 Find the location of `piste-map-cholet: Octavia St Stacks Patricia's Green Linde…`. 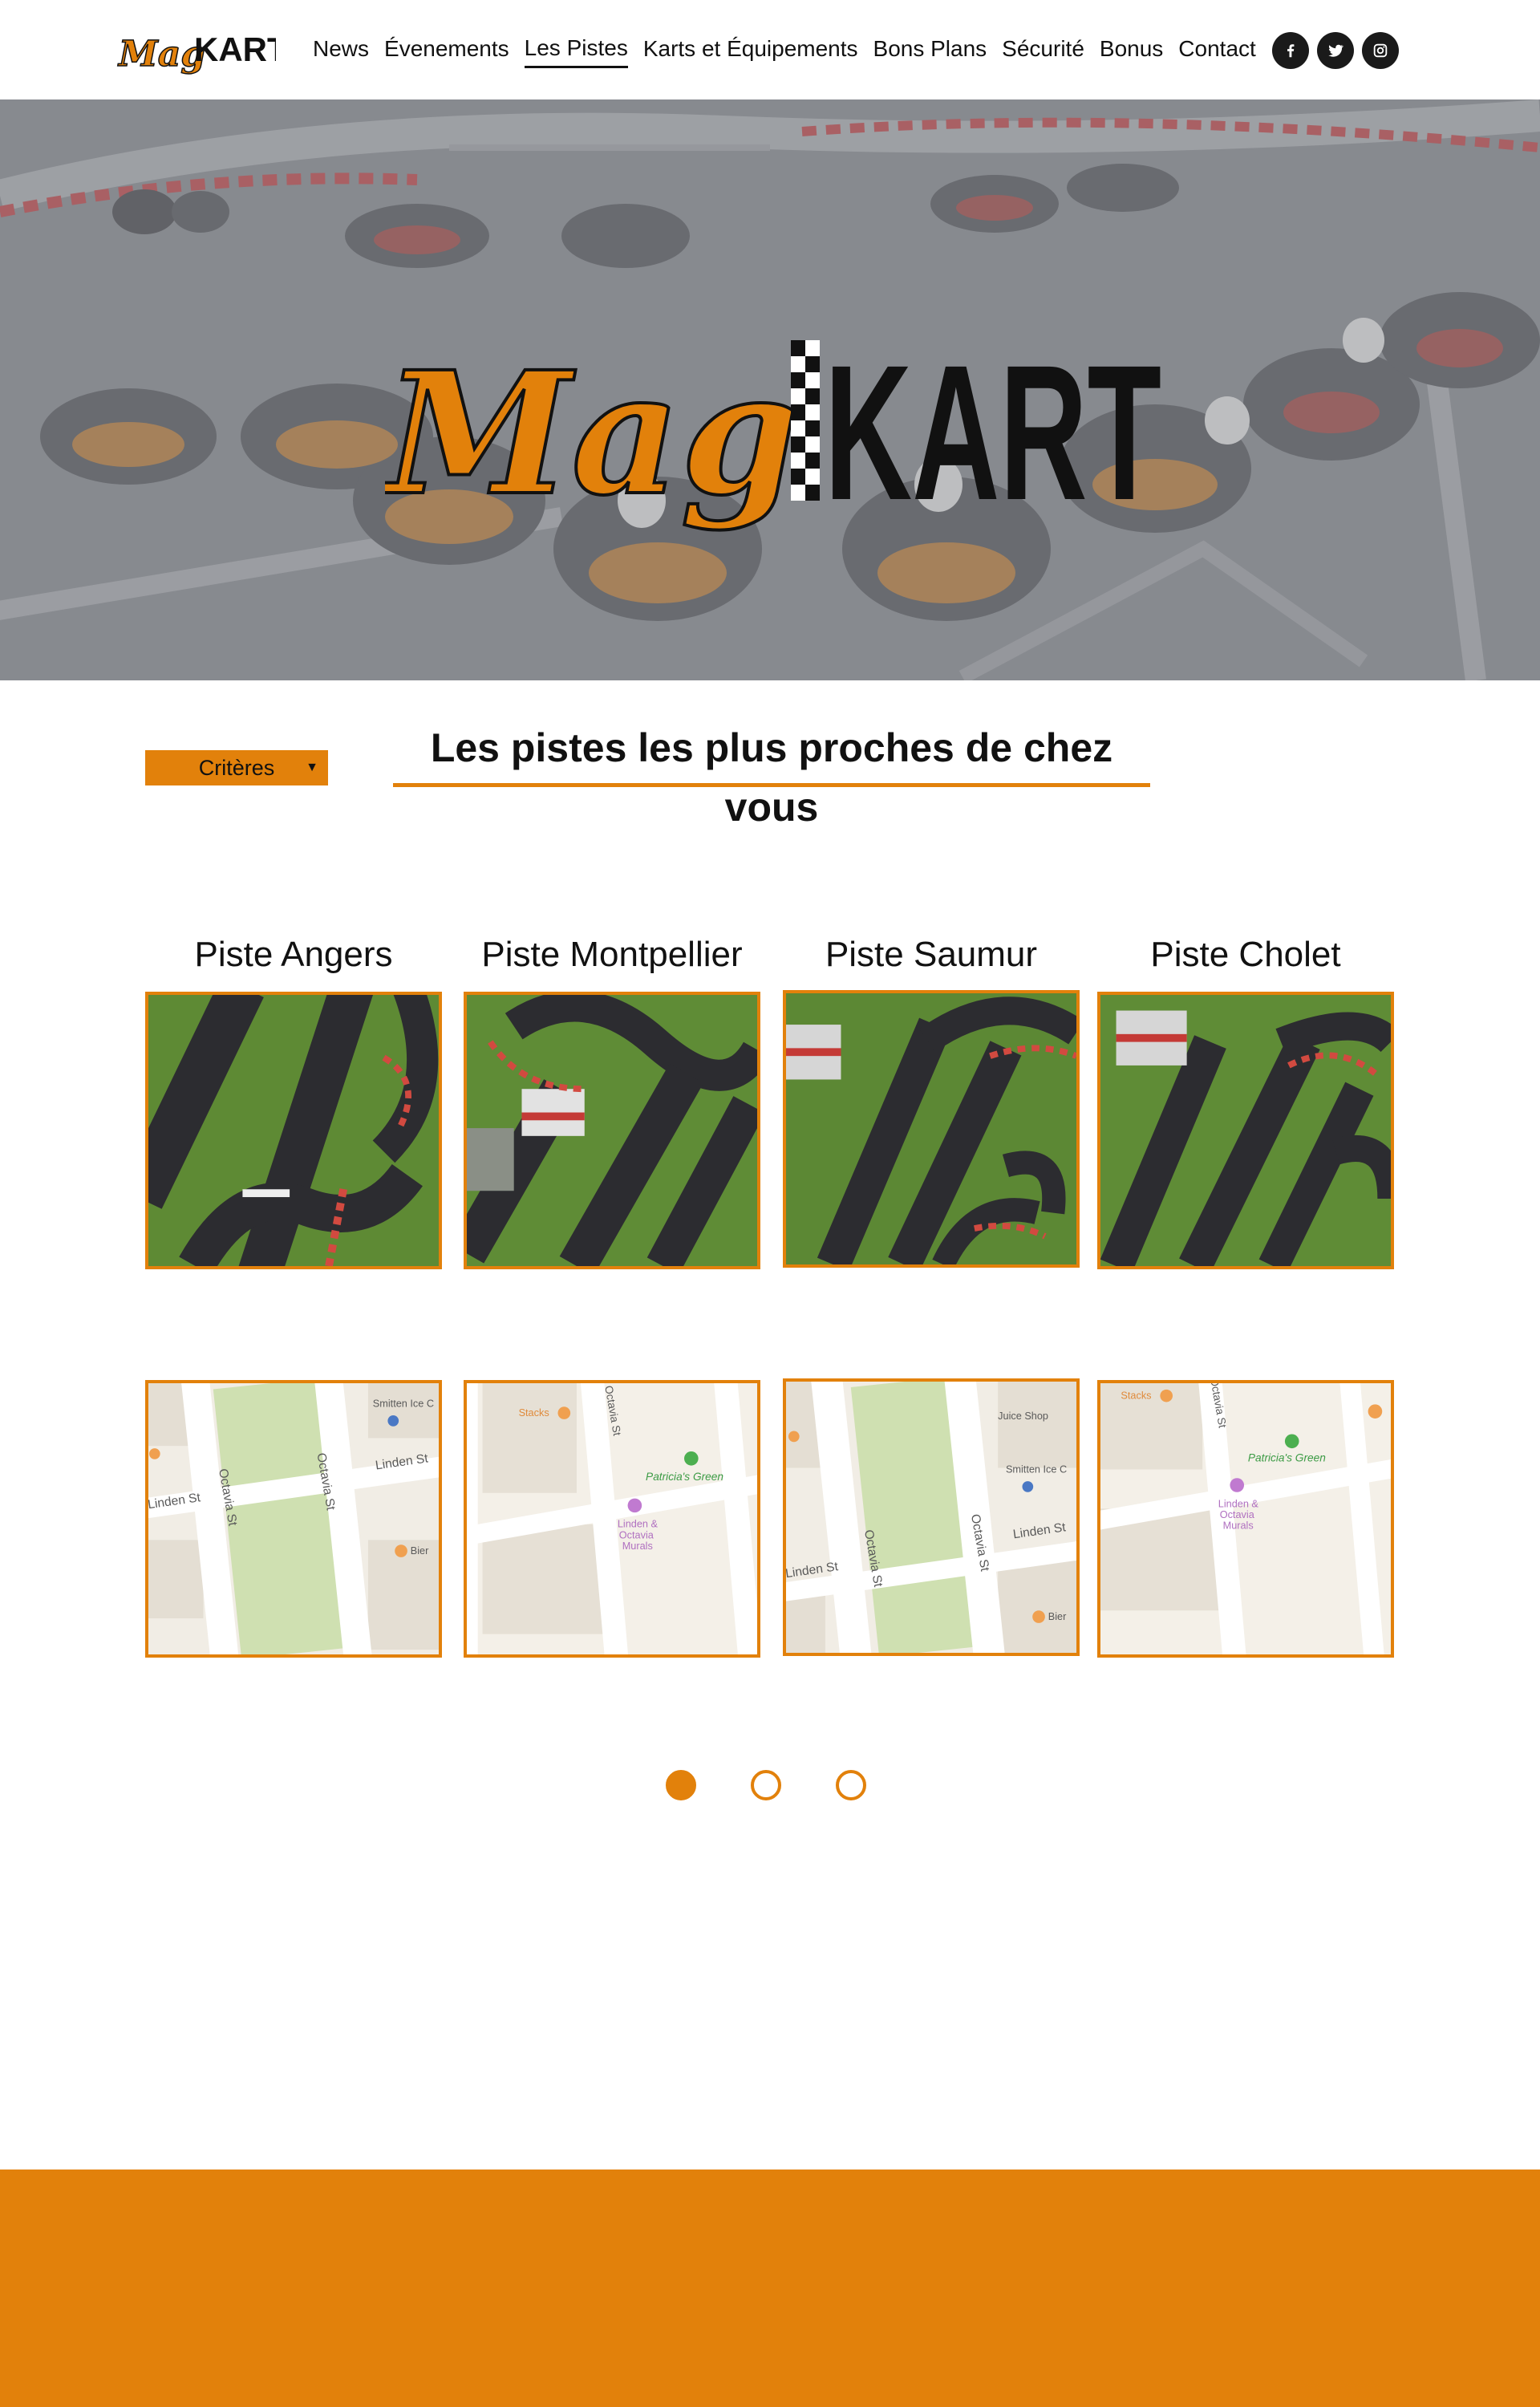

piste-map-cholet: Octavia St Stacks Patricia's Green Linde… is located at coordinates (1245, 1519).